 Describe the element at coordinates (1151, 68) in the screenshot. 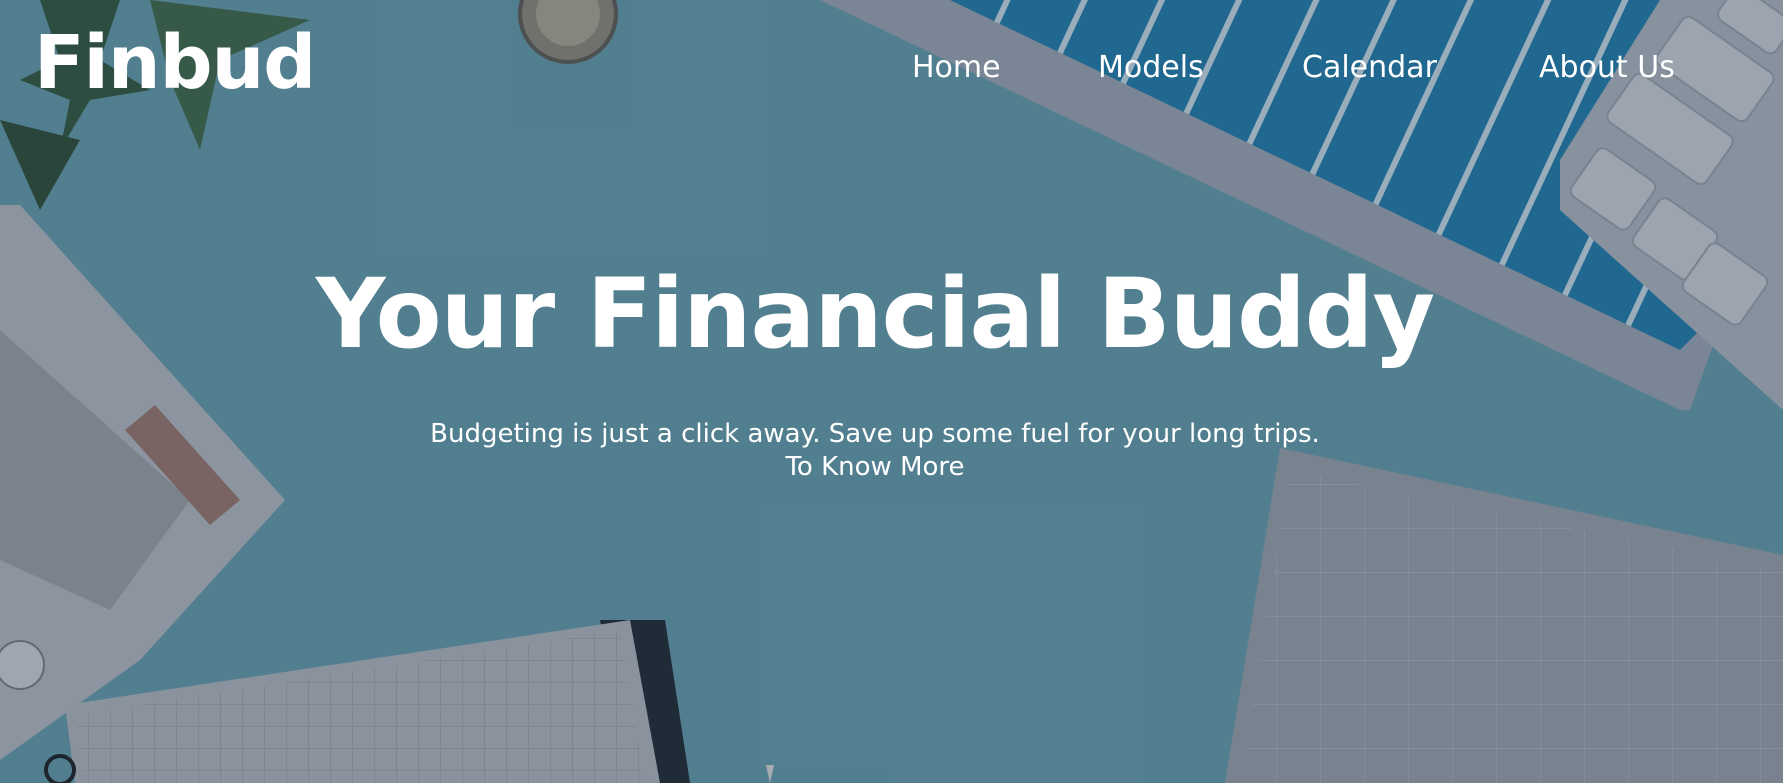

I see `nav-link-models: Models` at that location.